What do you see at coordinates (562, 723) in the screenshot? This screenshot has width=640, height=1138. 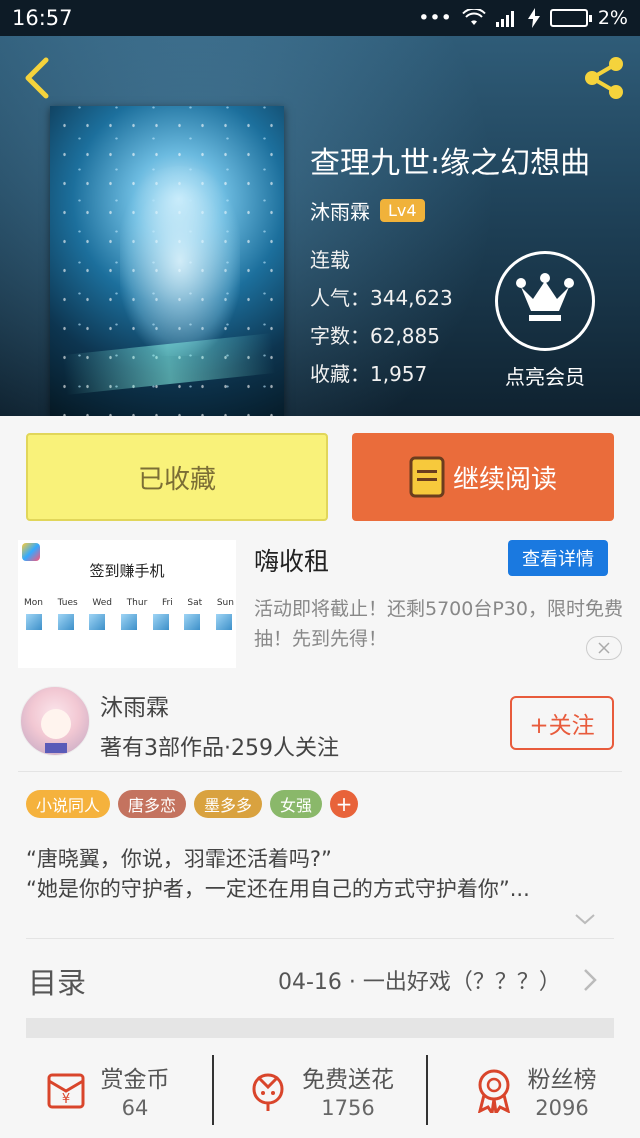 I see `follow-button: +关注` at bounding box center [562, 723].